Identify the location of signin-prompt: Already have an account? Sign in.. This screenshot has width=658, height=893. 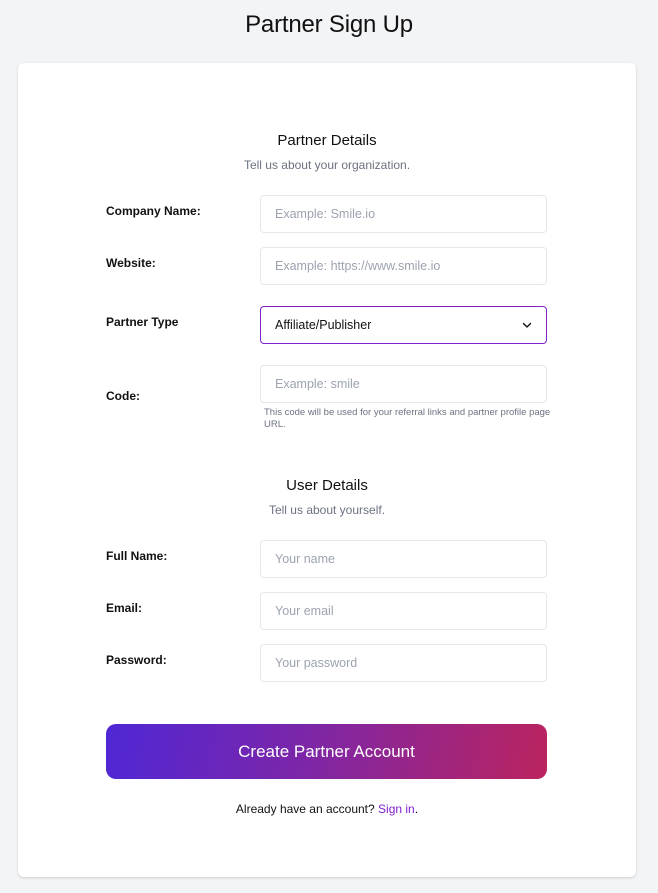
(327, 809).